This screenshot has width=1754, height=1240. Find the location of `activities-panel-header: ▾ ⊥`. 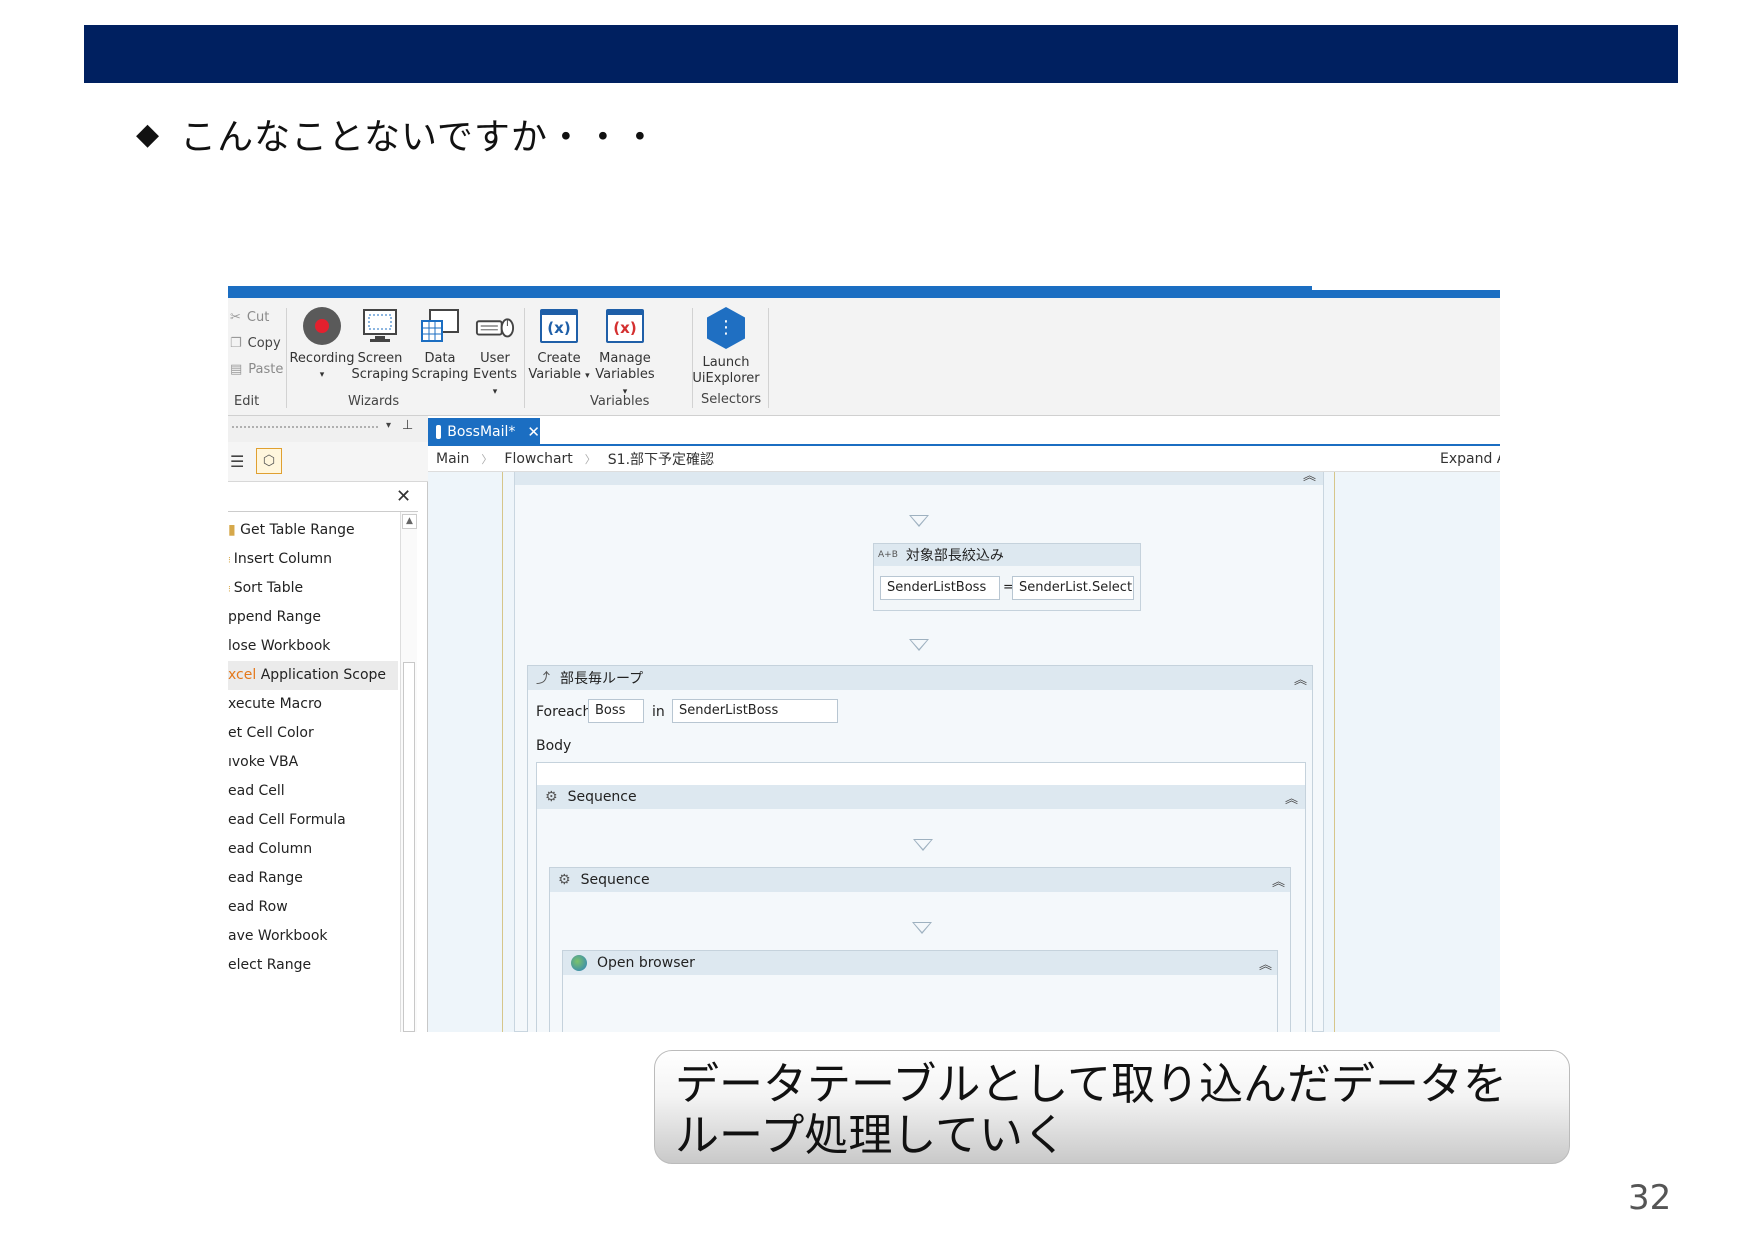

activities-panel-header: ▾ ⊥ is located at coordinates (328, 429).